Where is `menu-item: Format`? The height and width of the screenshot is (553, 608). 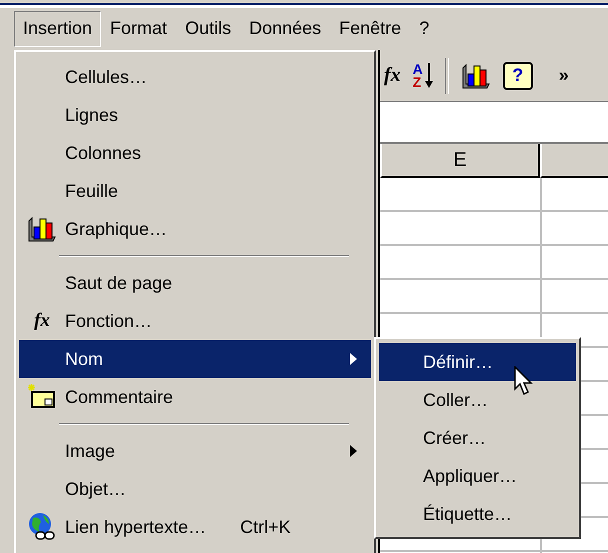 menu-item: Format is located at coordinates (138, 29).